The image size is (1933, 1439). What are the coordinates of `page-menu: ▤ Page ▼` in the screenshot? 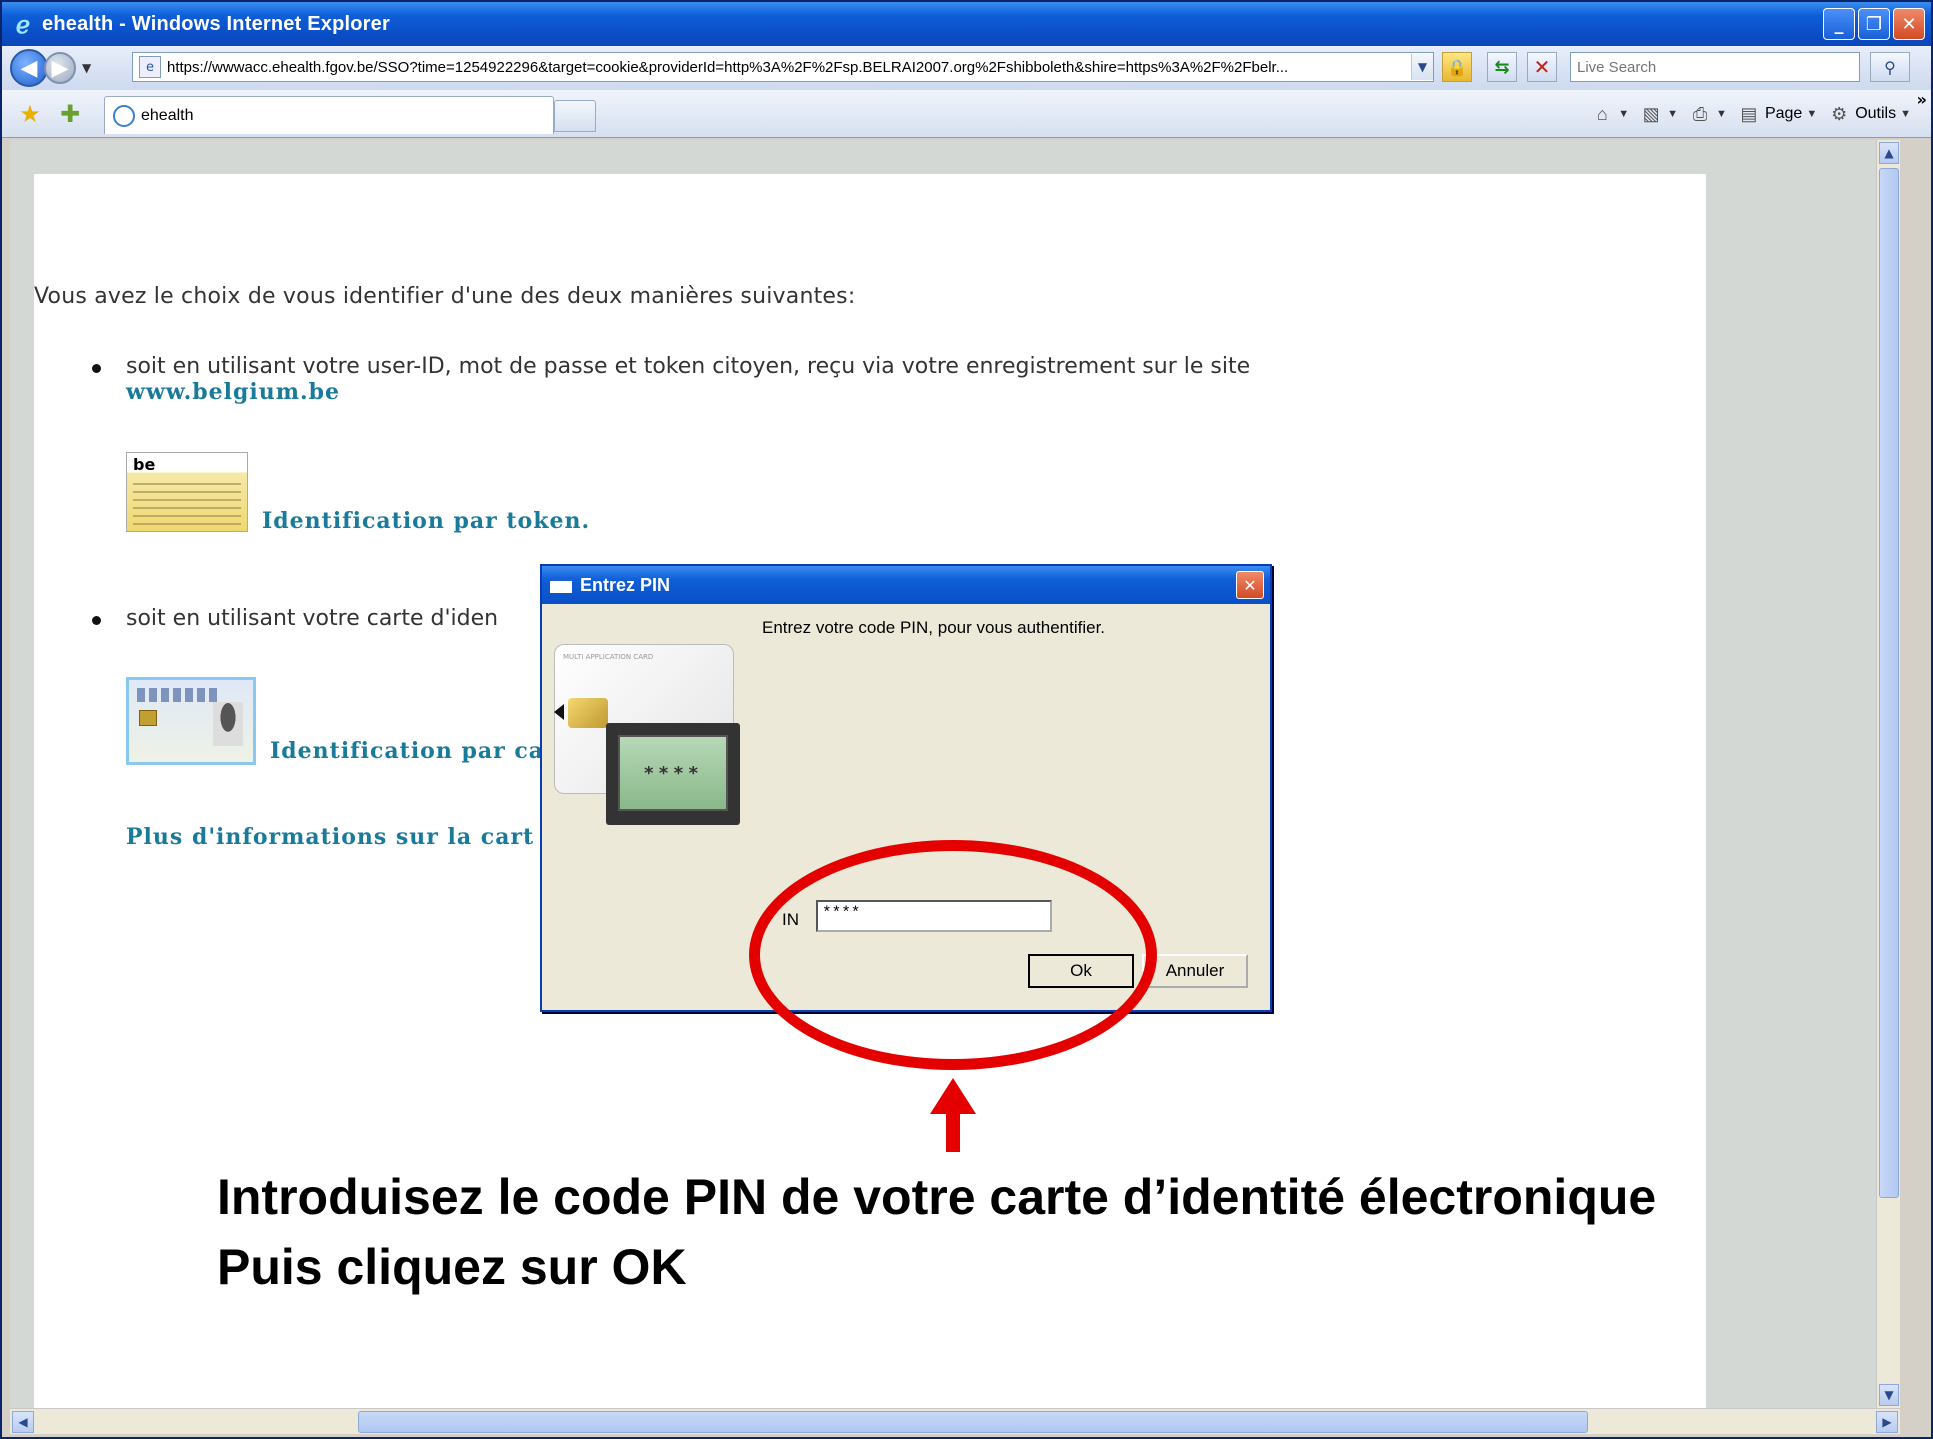 It's located at (1777, 114).